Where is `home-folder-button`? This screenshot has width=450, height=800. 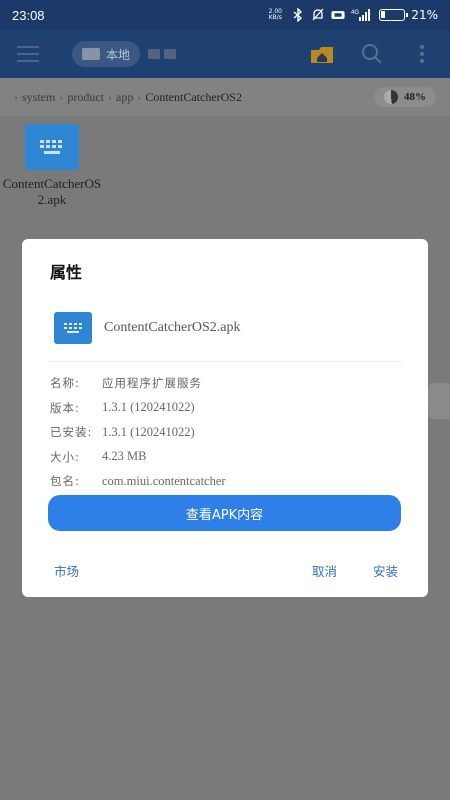 home-folder-button is located at coordinates (322, 54).